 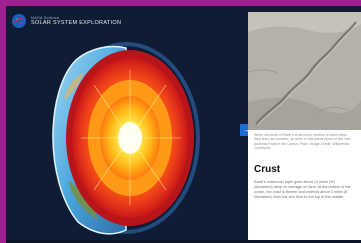 I want to click on nasa-meatball-icon, so click(x=19, y=21).